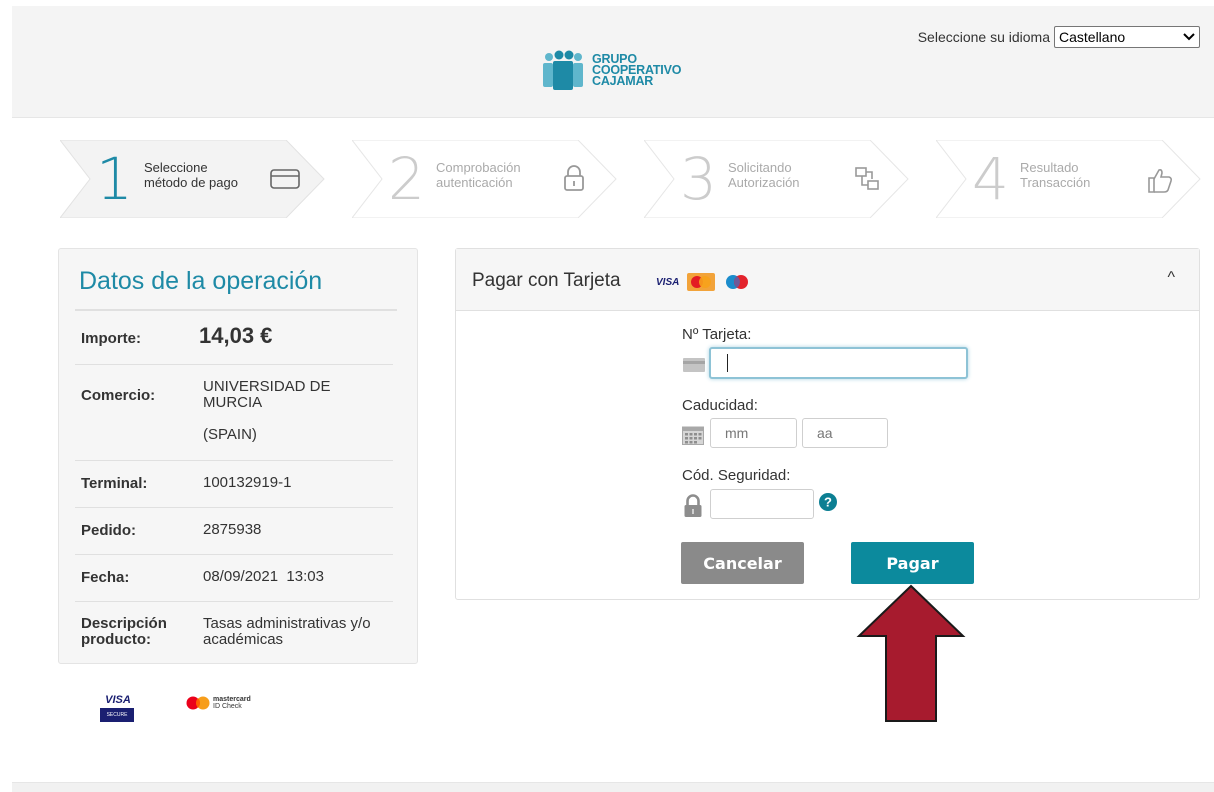 This screenshot has width=1214, height=792. I want to click on logo-line-3: CAJAMAR, so click(623, 80).